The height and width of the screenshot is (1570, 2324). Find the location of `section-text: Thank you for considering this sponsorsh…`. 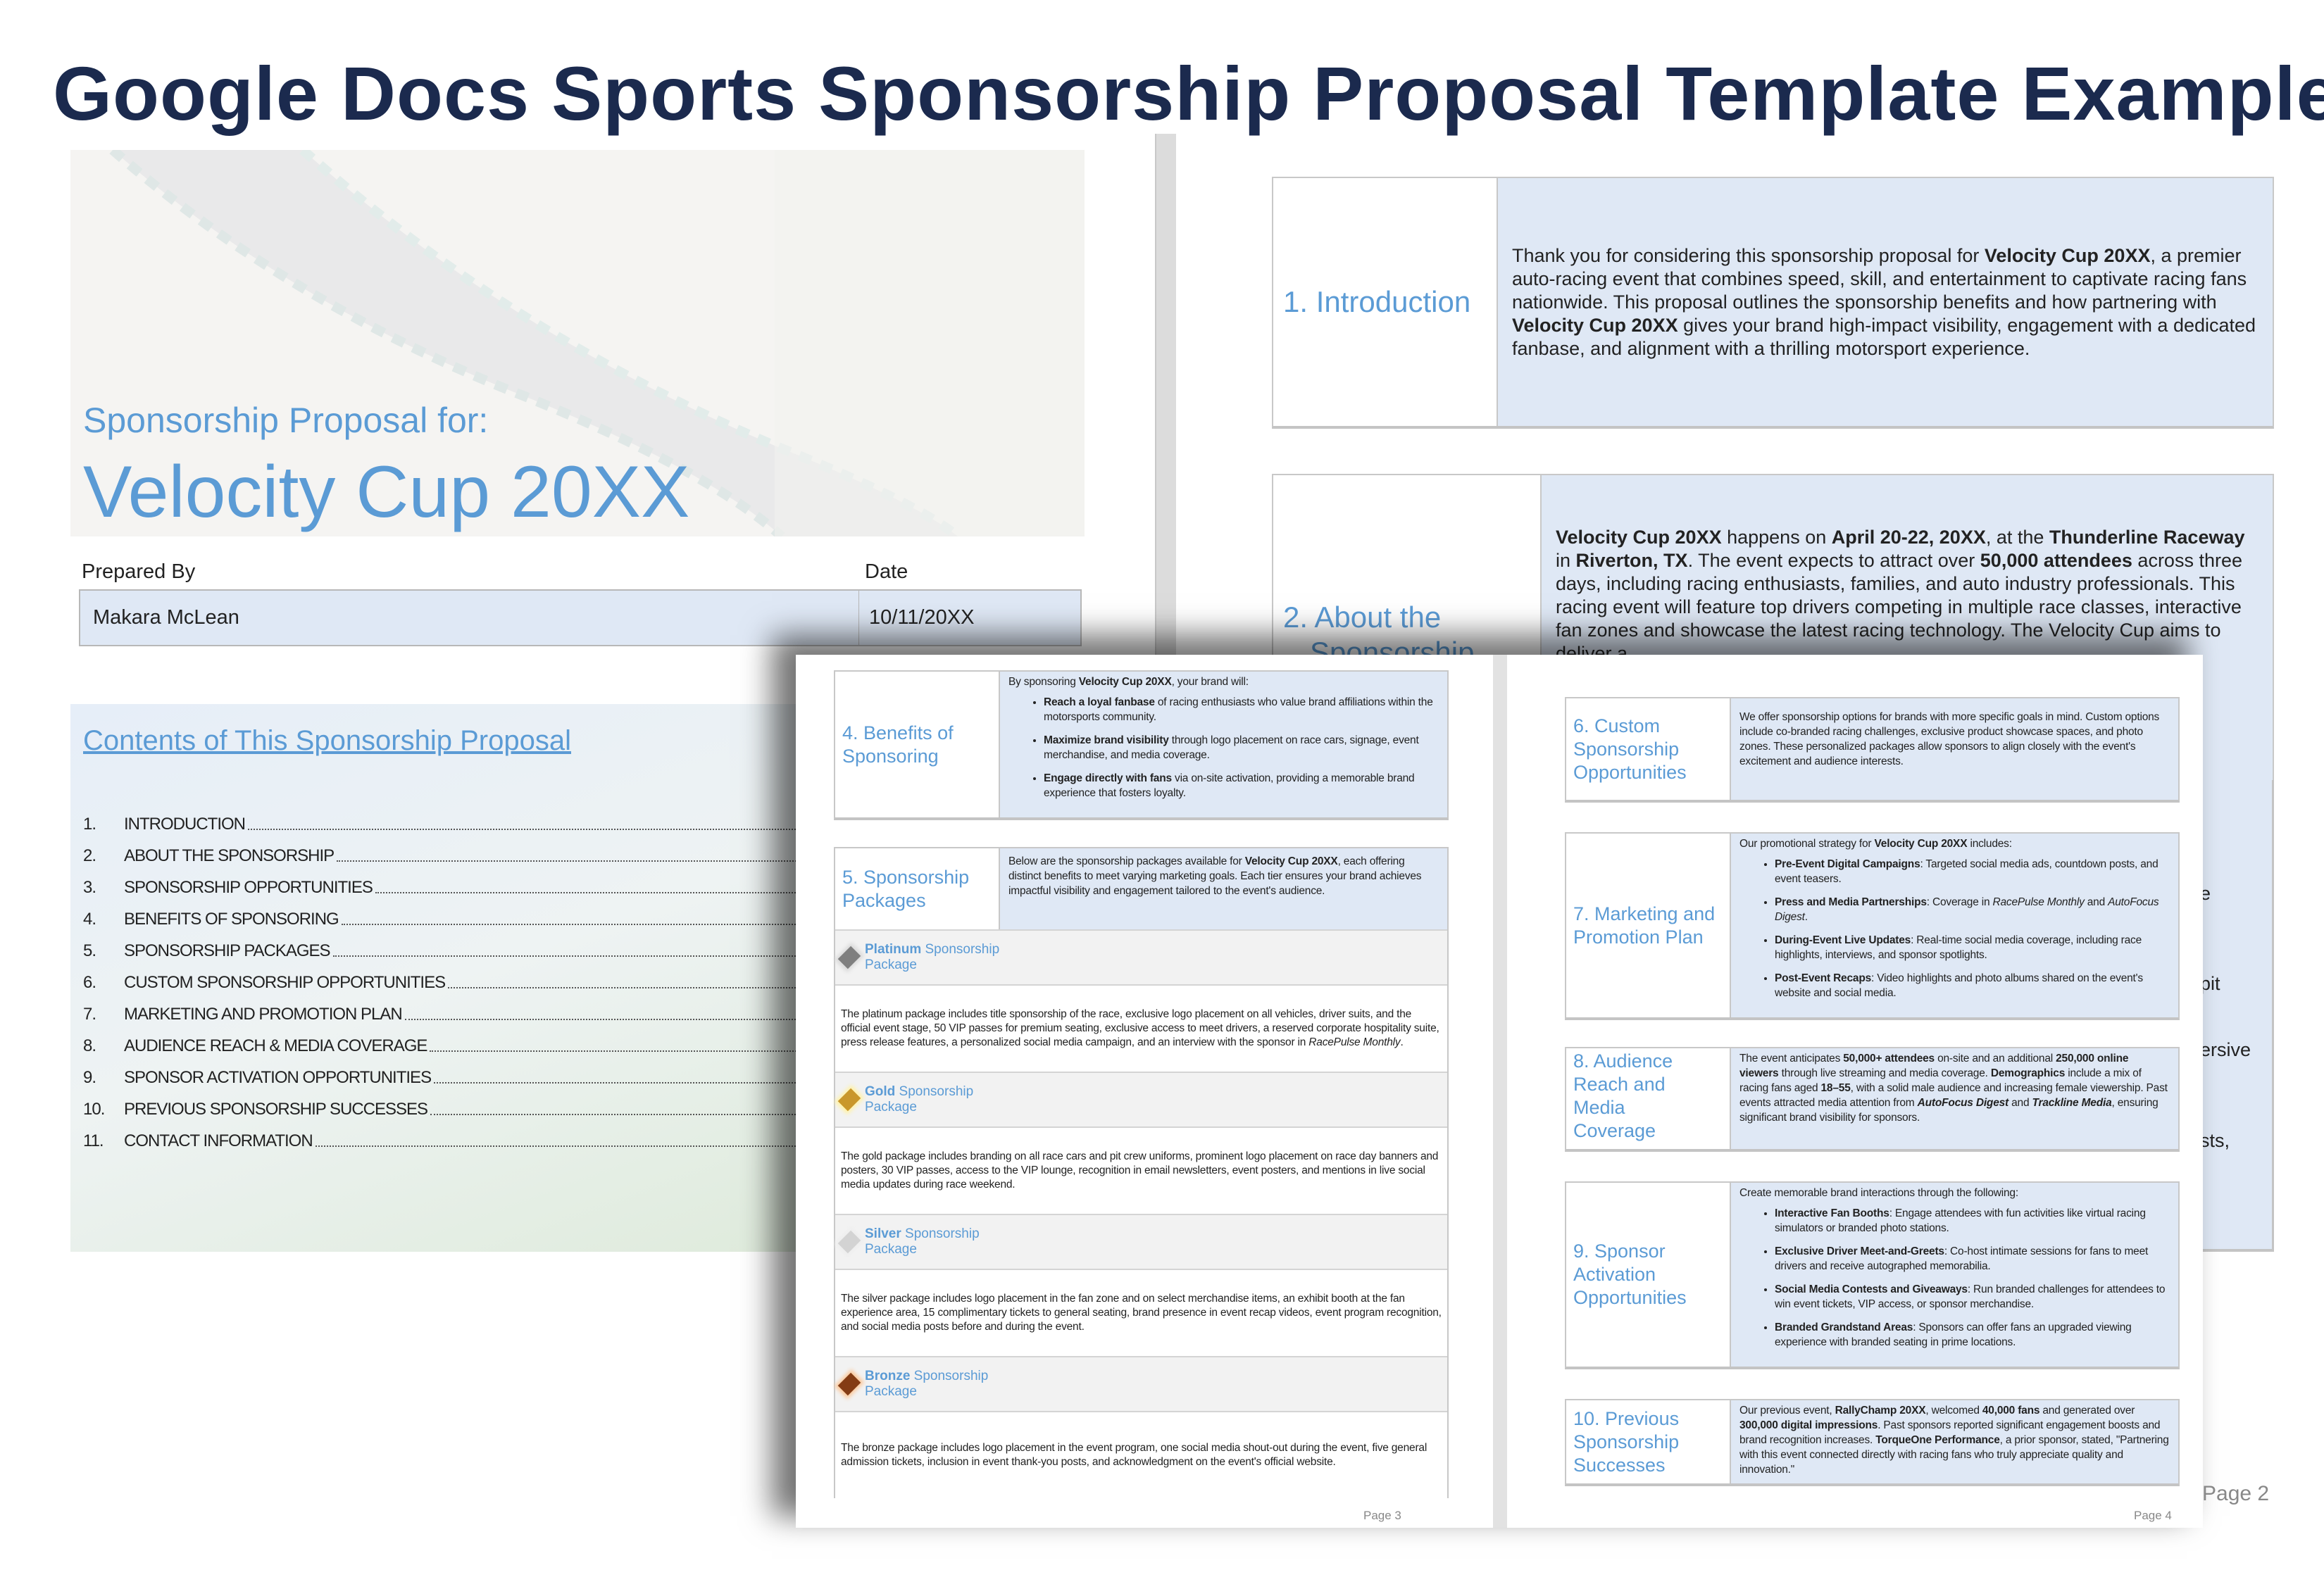

section-text: Thank you for considering this sponsorsh… is located at coordinates (1886, 302).